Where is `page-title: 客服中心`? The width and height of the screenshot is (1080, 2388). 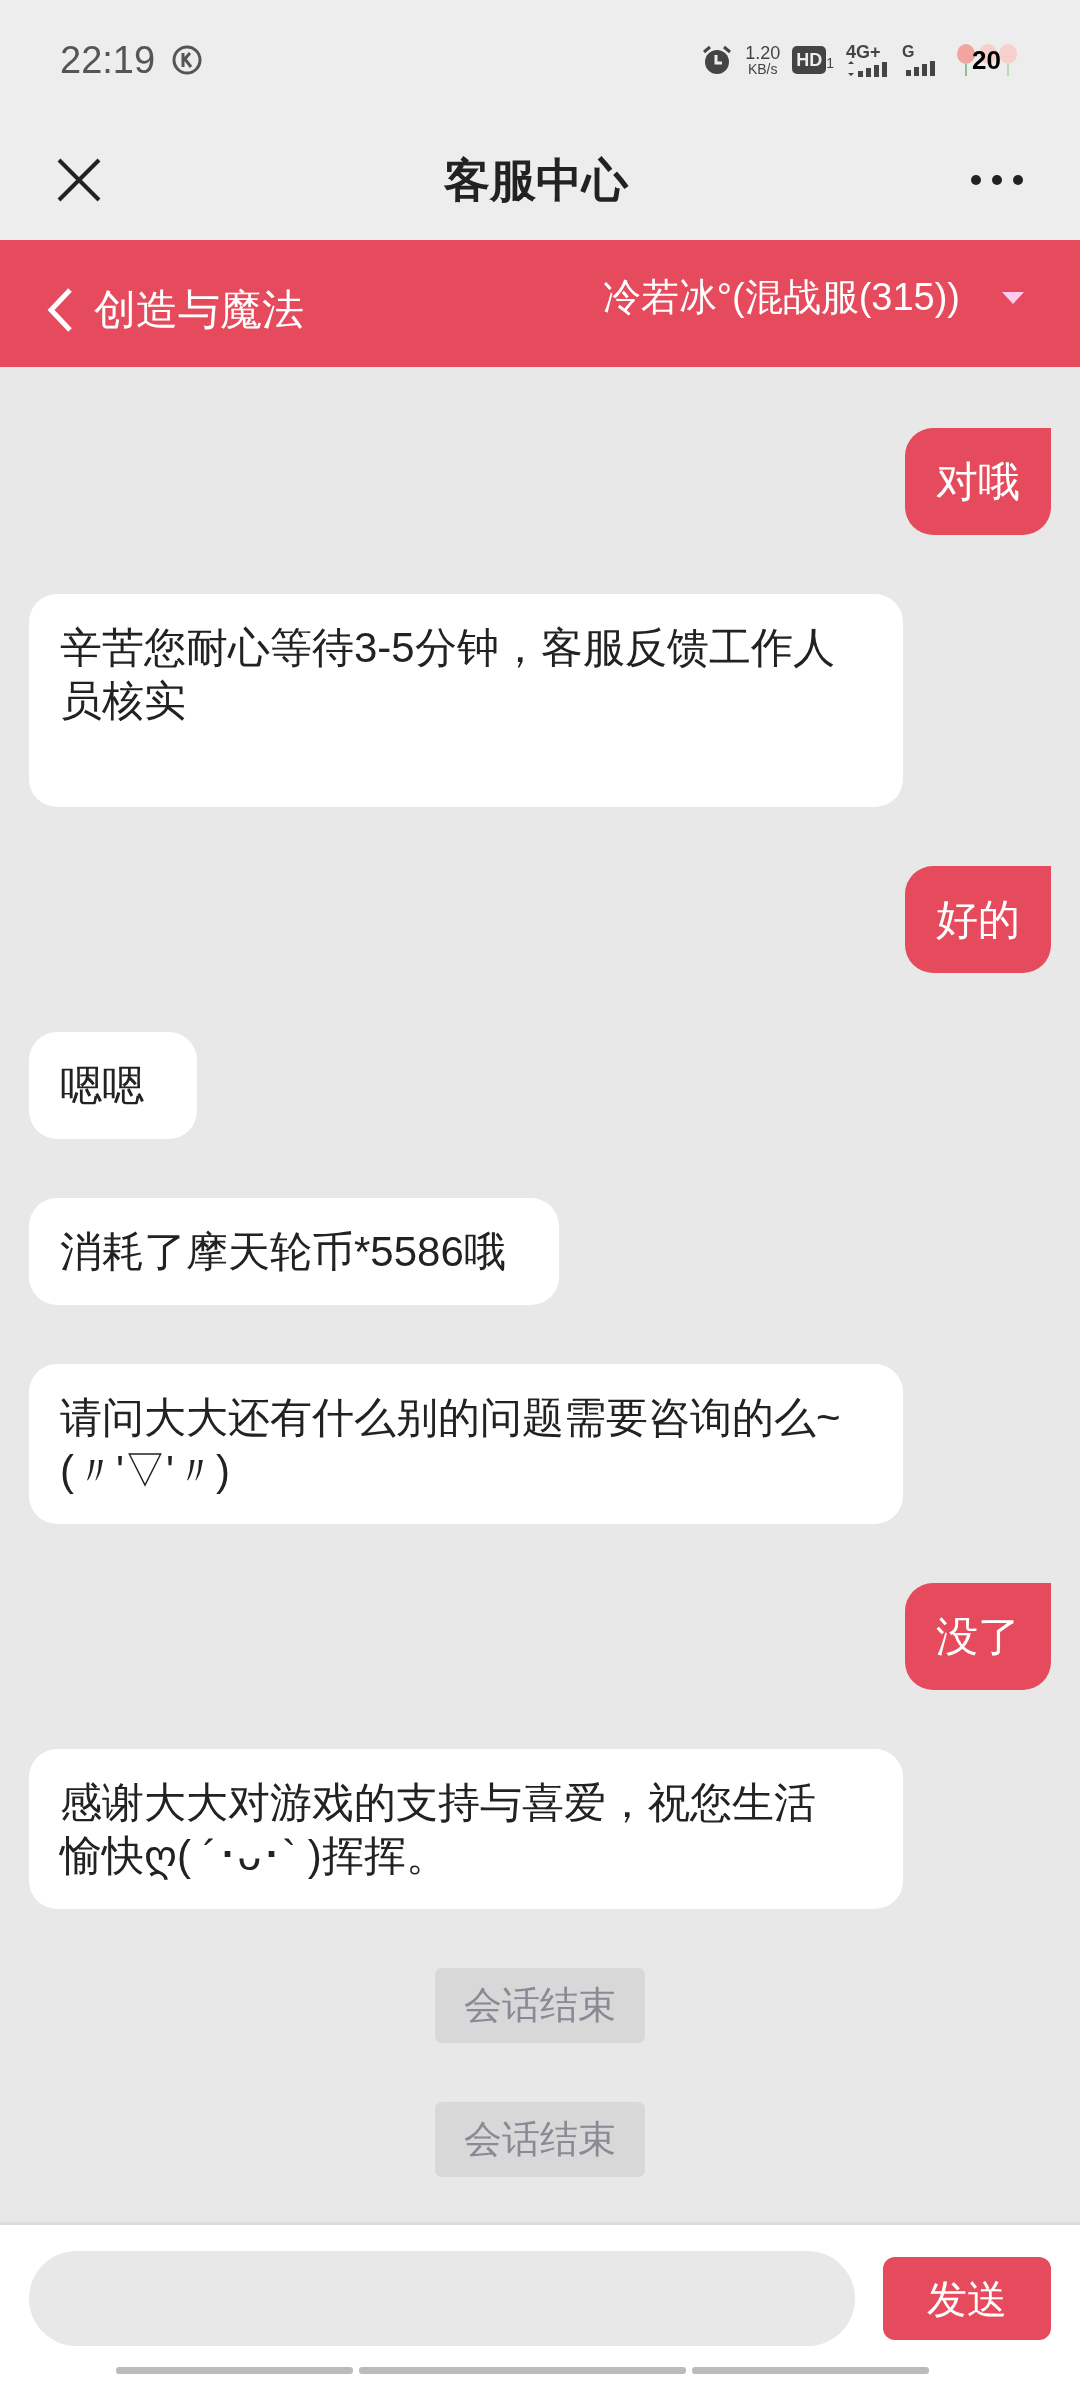 page-title: 客服中心 is located at coordinates (536, 180).